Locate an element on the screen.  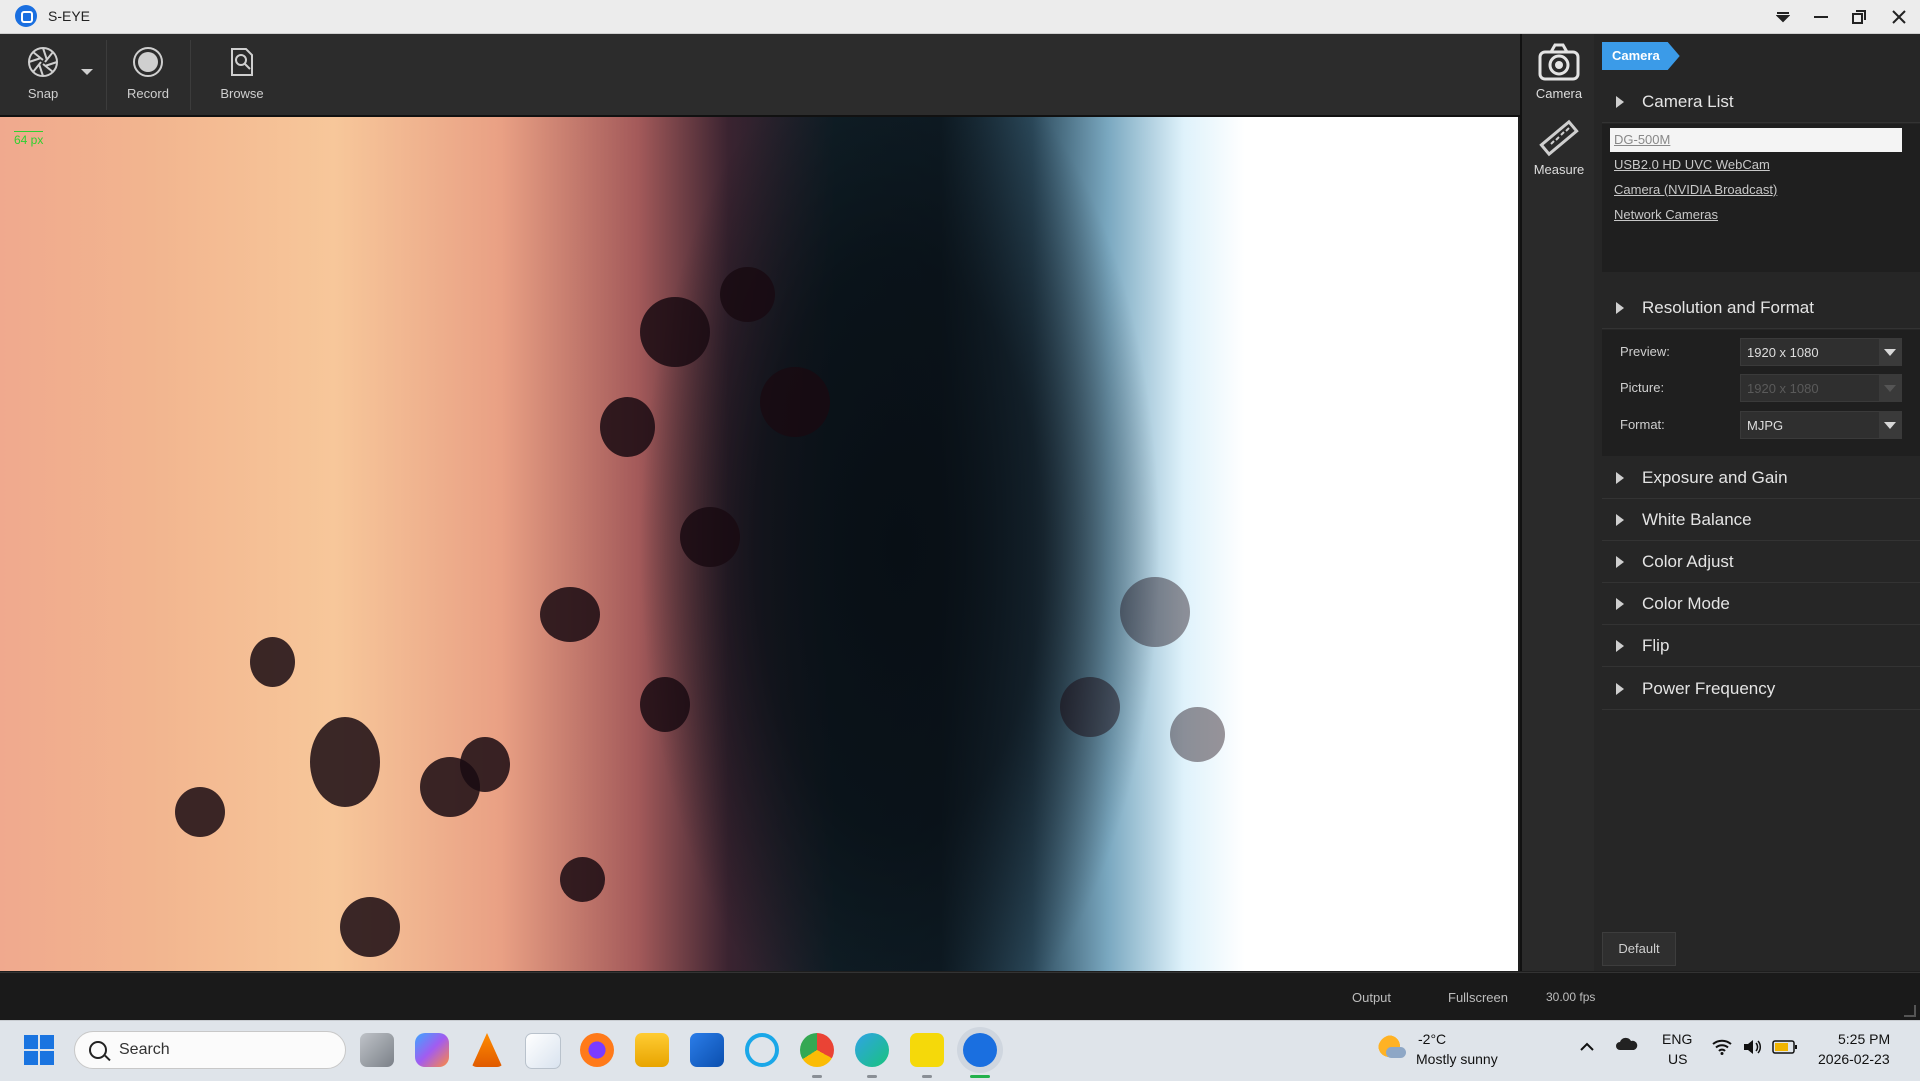
section-resolution: Resolution and Format is located at coordinates (1761, 308).